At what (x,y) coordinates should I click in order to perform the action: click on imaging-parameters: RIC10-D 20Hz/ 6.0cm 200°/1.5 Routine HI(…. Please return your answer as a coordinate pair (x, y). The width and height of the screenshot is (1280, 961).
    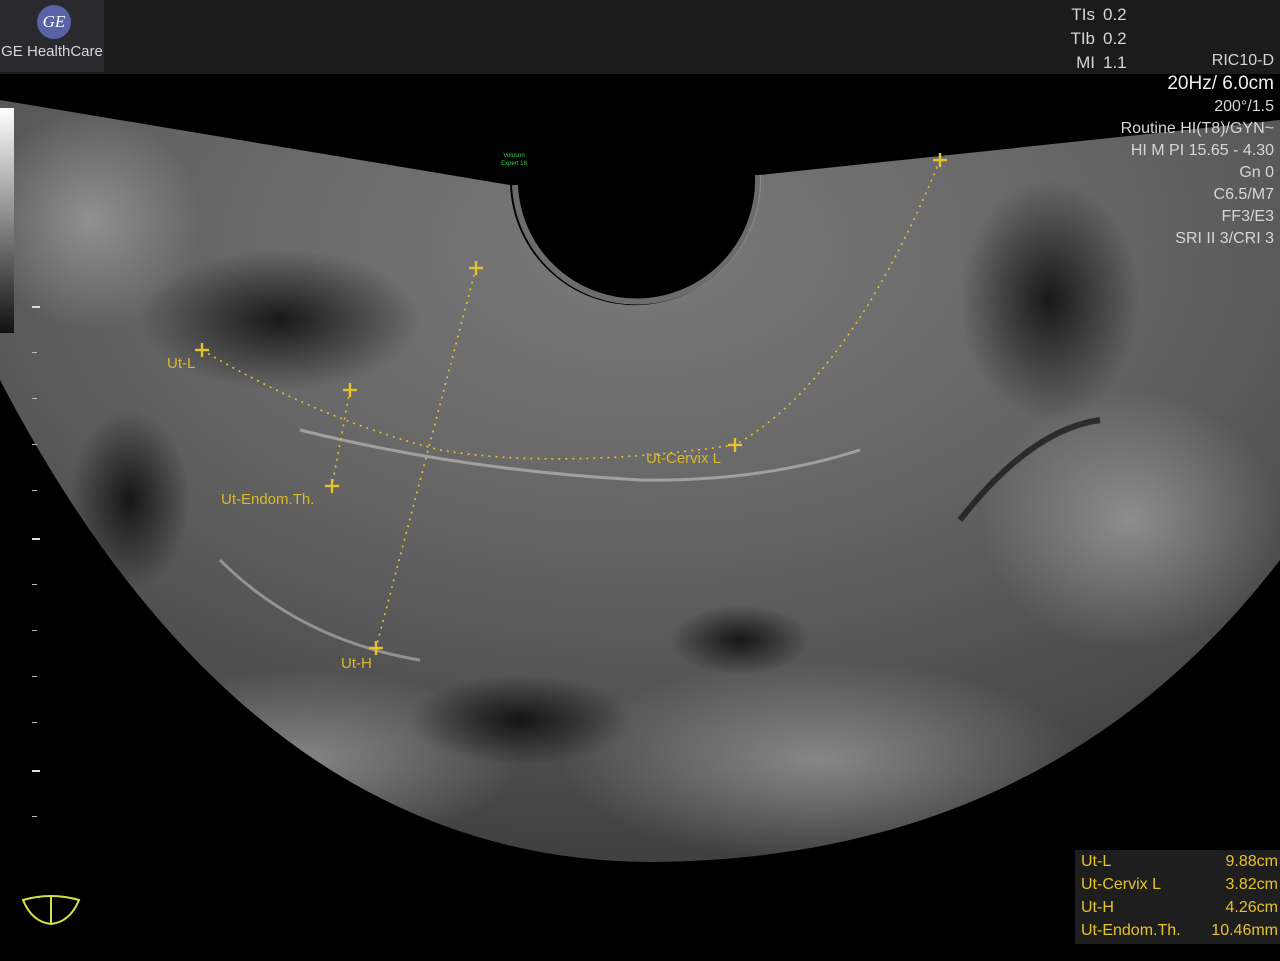
    Looking at the image, I should click on (1197, 150).